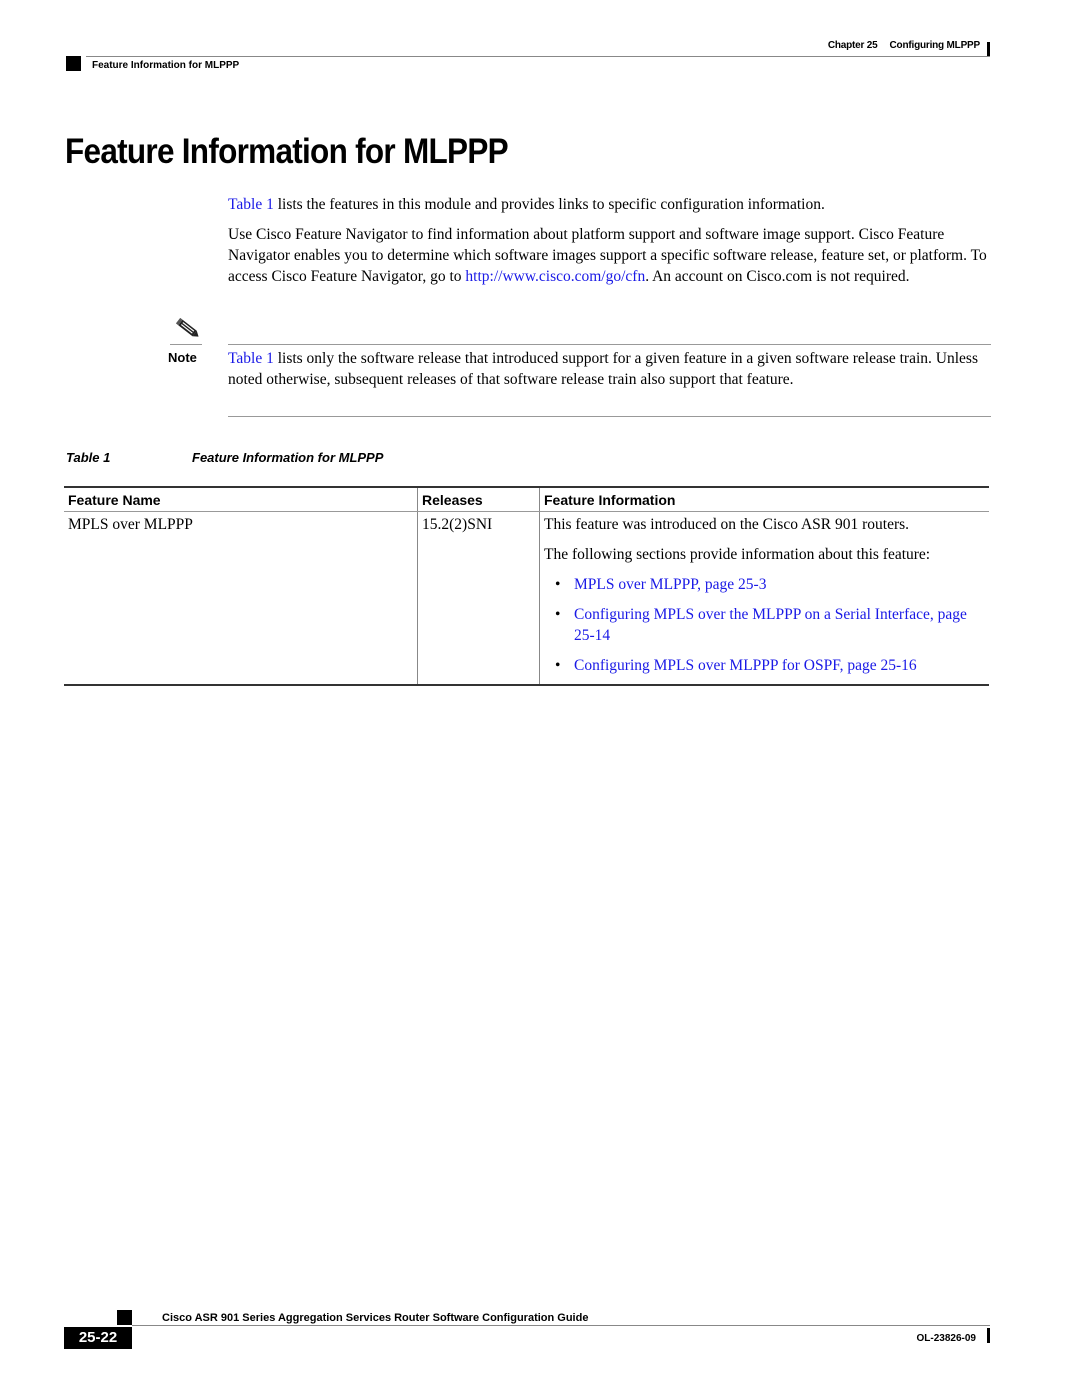  I want to click on document-number: OL-23826-09, so click(946, 1338).